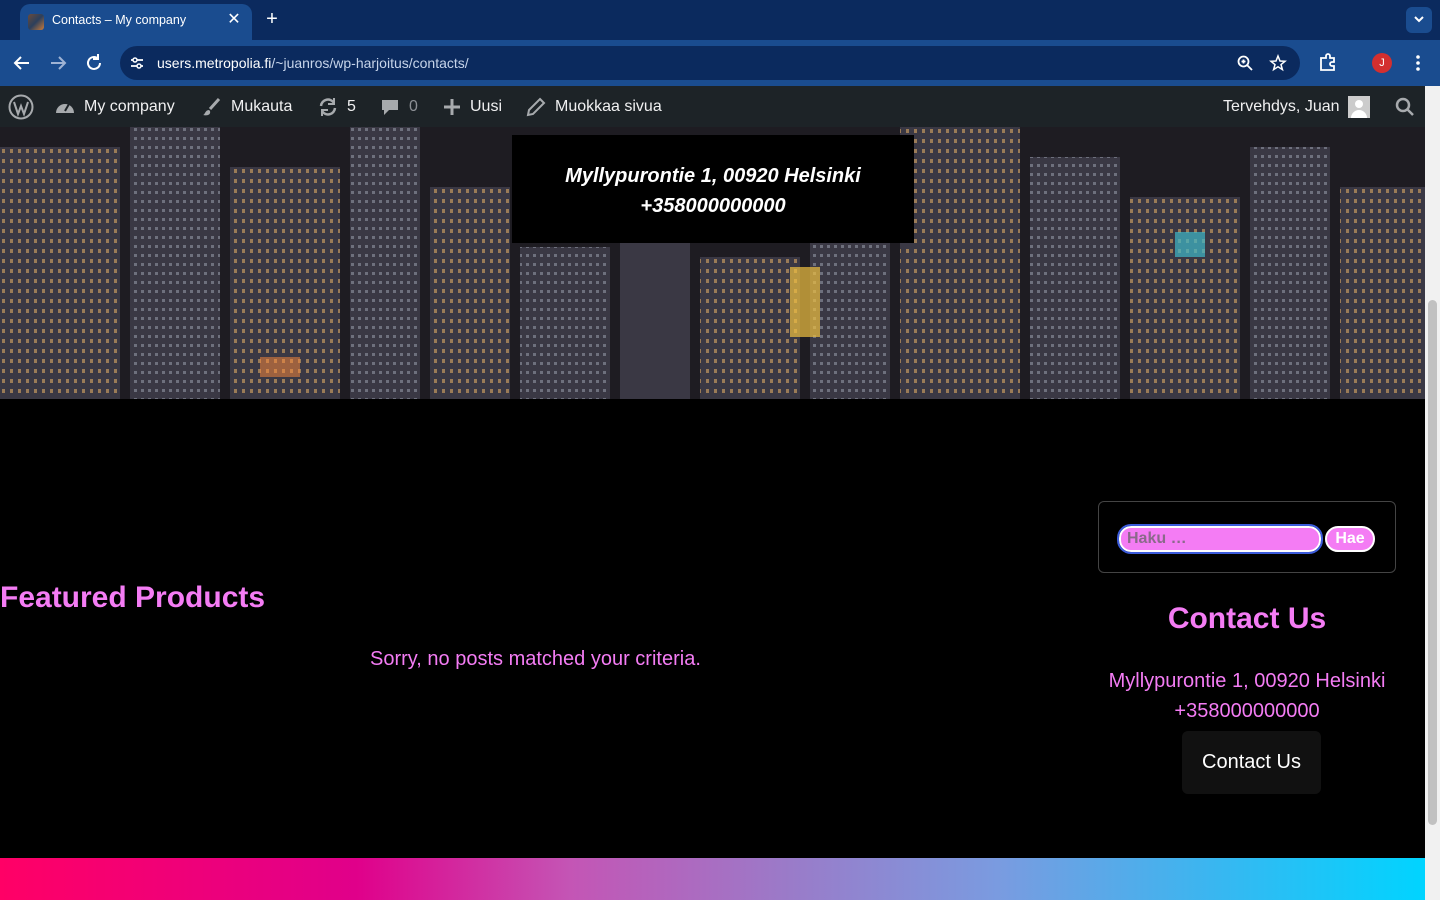  I want to click on contact-us-button: Contact Us, so click(1251, 762).